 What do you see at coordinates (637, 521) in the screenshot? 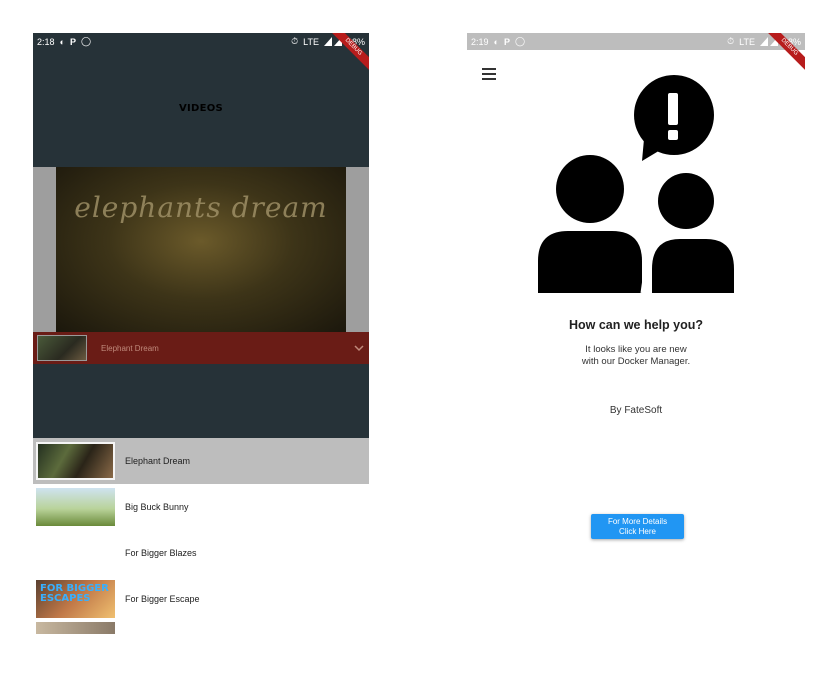
I see `button-label-line1: For More Details` at bounding box center [637, 521].